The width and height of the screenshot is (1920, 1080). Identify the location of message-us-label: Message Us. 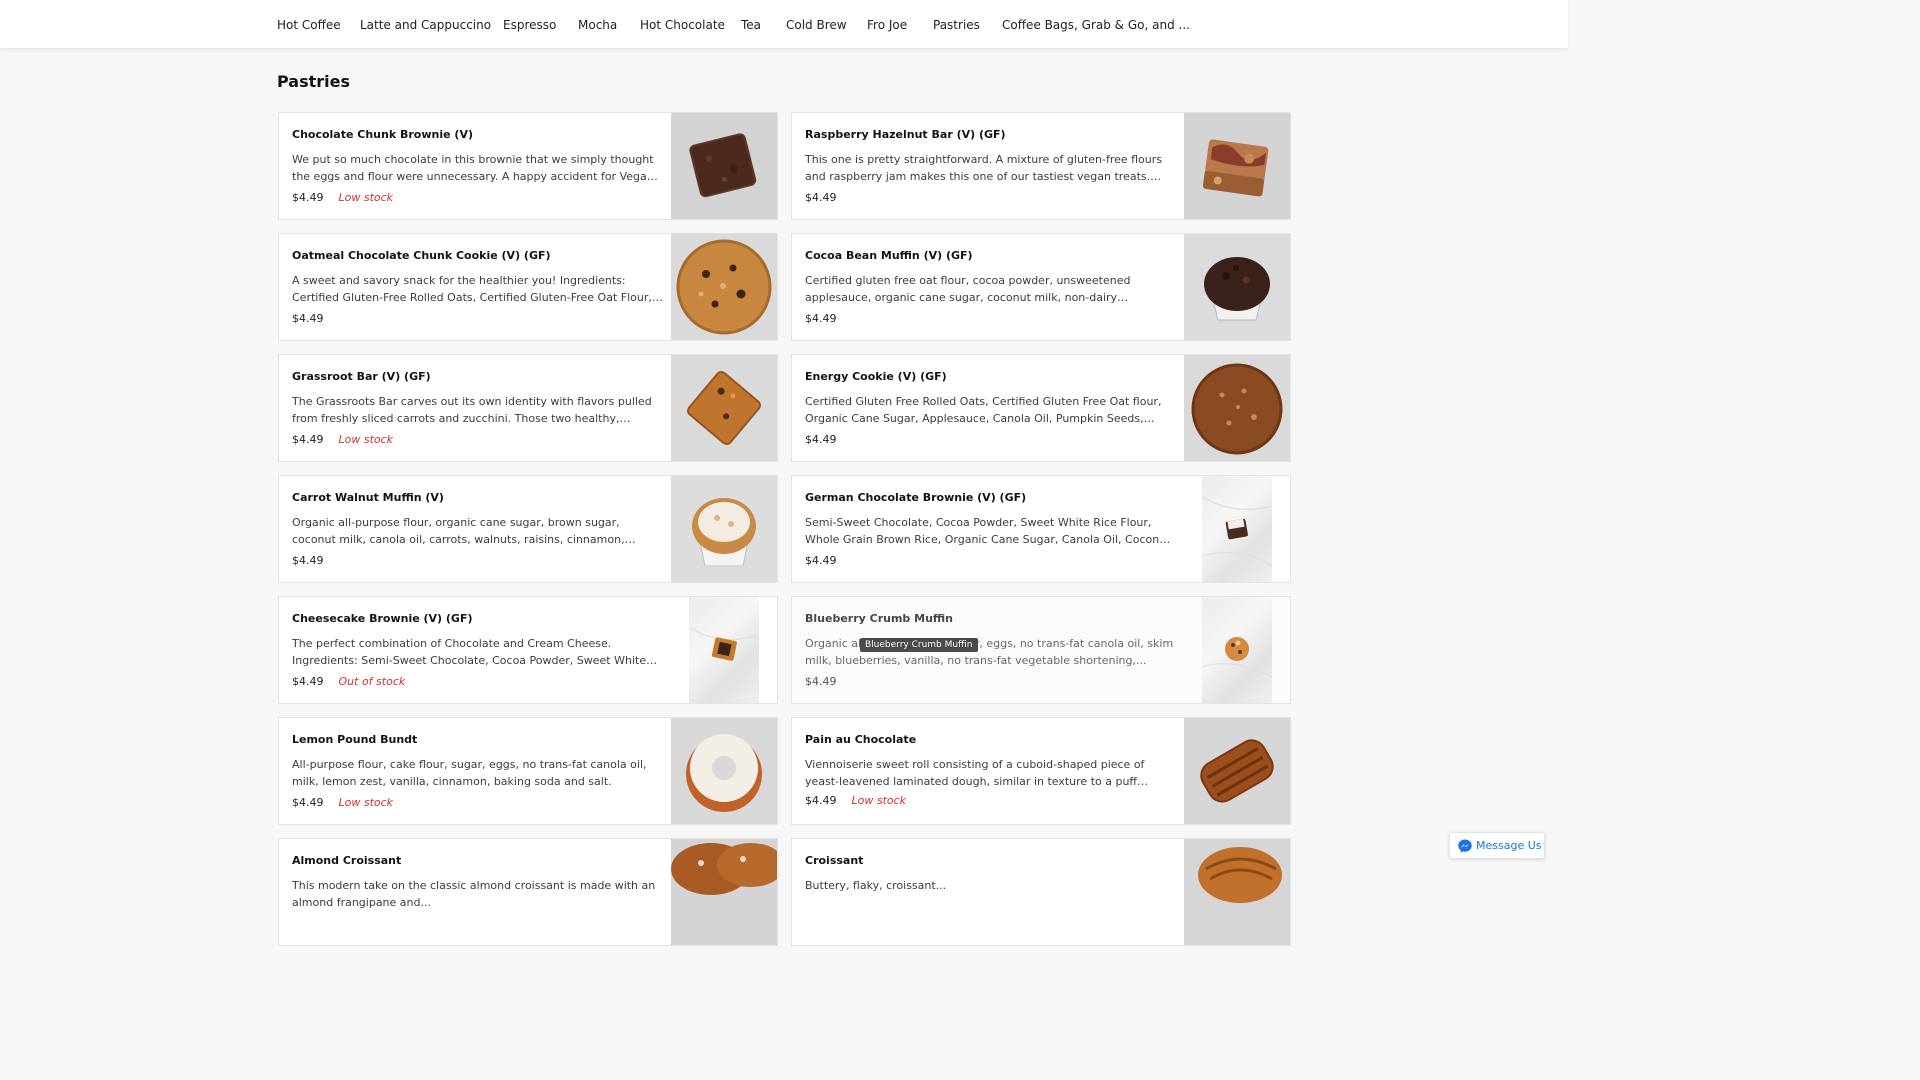
(1509, 845).